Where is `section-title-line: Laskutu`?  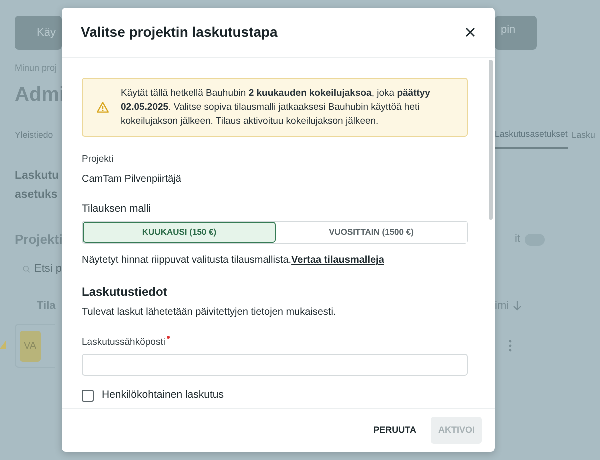 section-title-line: Laskutu is located at coordinates (37, 176).